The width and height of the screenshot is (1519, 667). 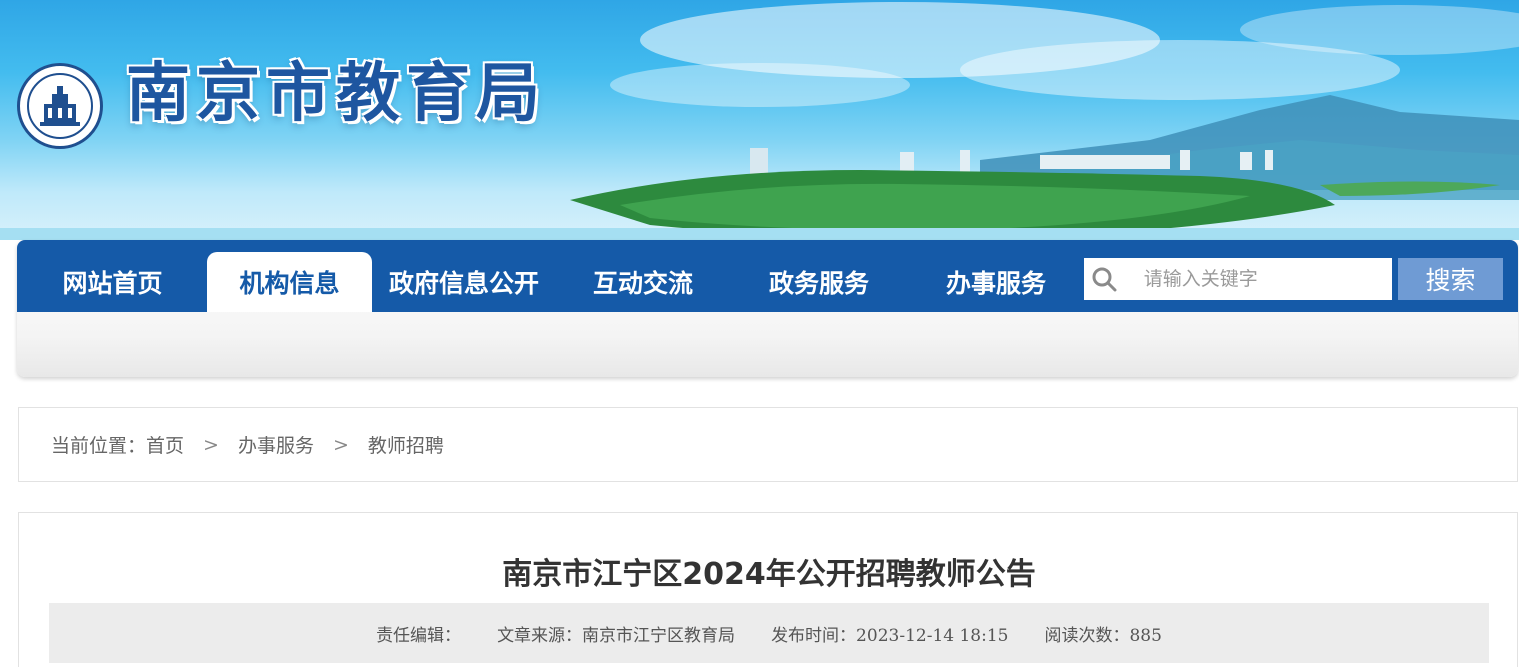 I want to click on search-box, so click(x=1238, y=279).